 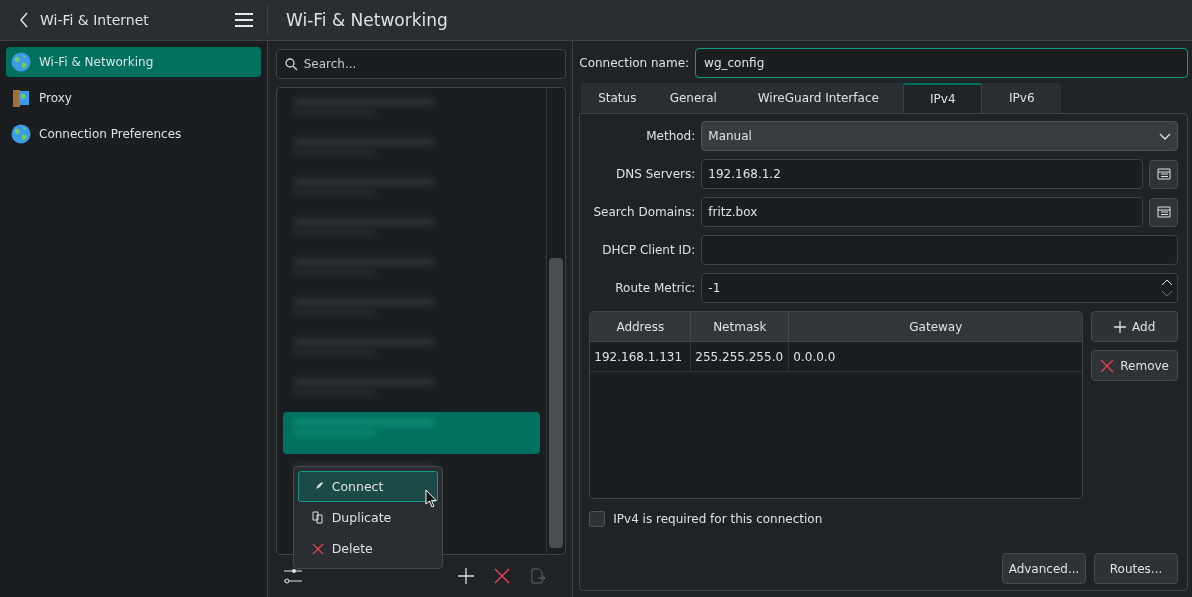 What do you see at coordinates (367, 486) in the screenshot?
I see `menu-item: Connect` at bounding box center [367, 486].